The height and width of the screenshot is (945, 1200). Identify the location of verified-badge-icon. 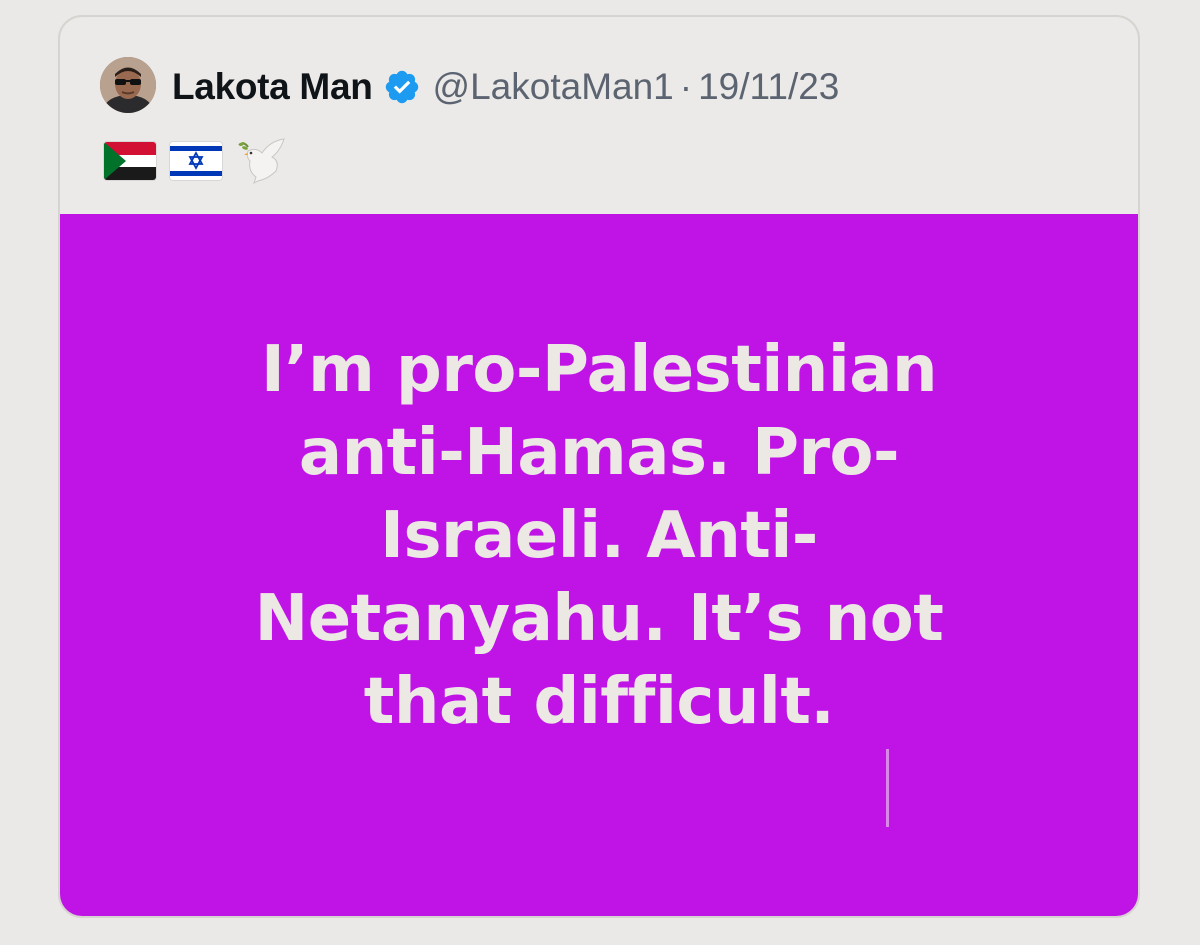
(402, 87).